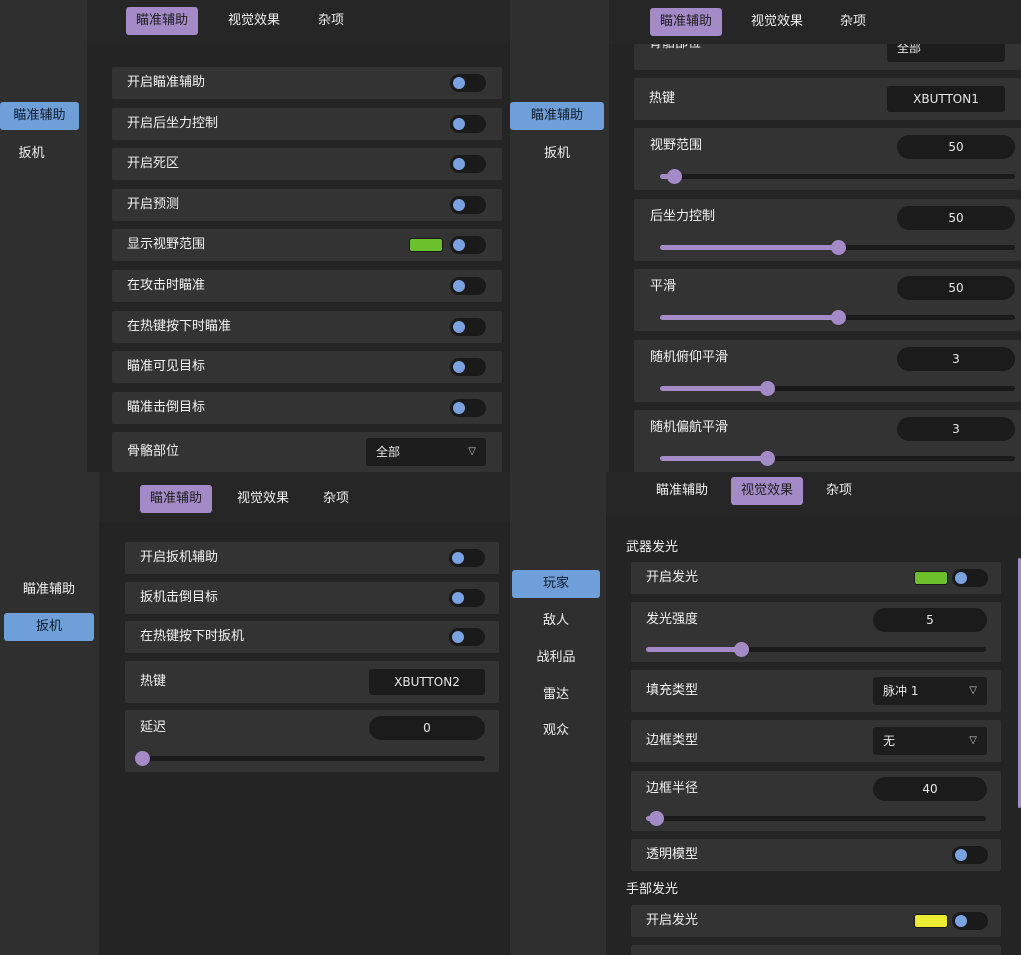  What do you see at coordinates (426, 452) in the screenshot?
I see `bone-select: 全部 ▽` at bounding box center [426, 452].